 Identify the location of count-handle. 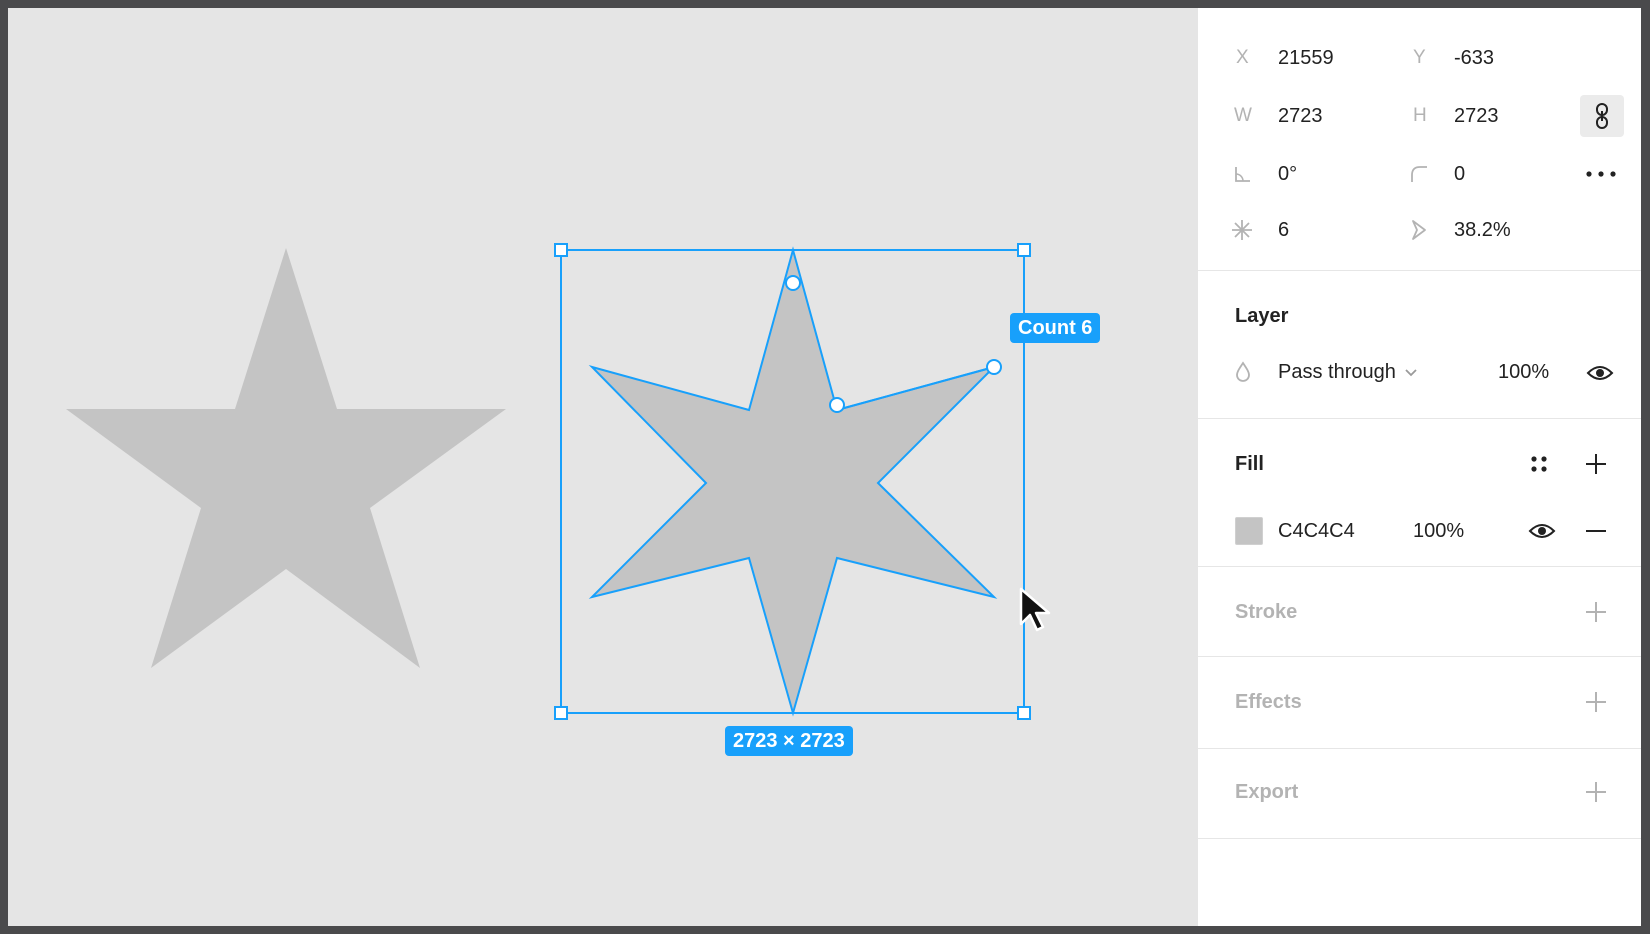
(994, 367).